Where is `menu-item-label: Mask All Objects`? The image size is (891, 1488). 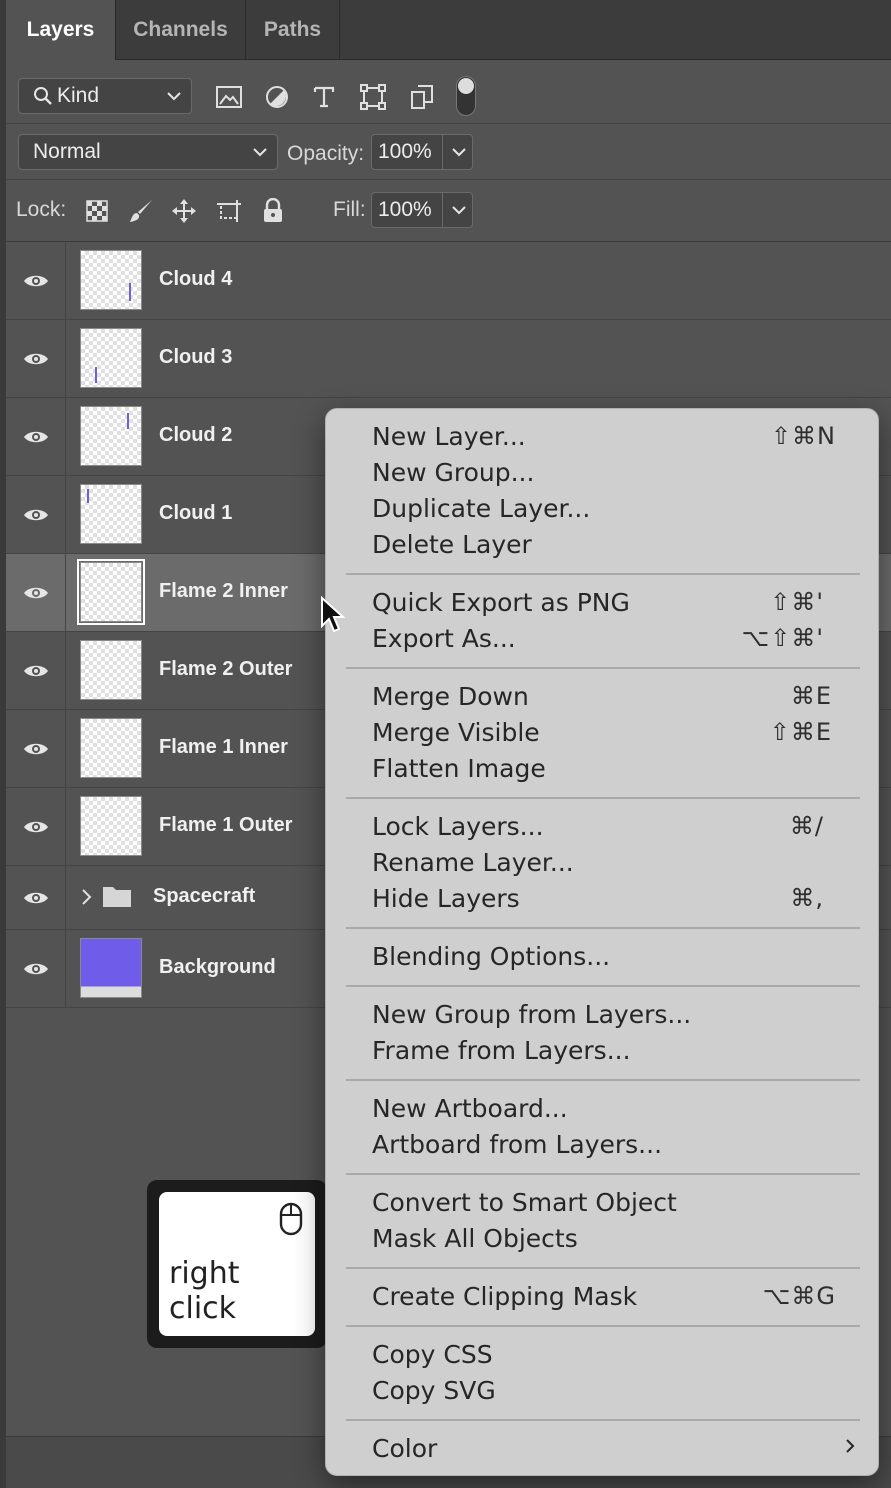 menu-item-label: Mask All Objects is located at coordinates (475, 1238).